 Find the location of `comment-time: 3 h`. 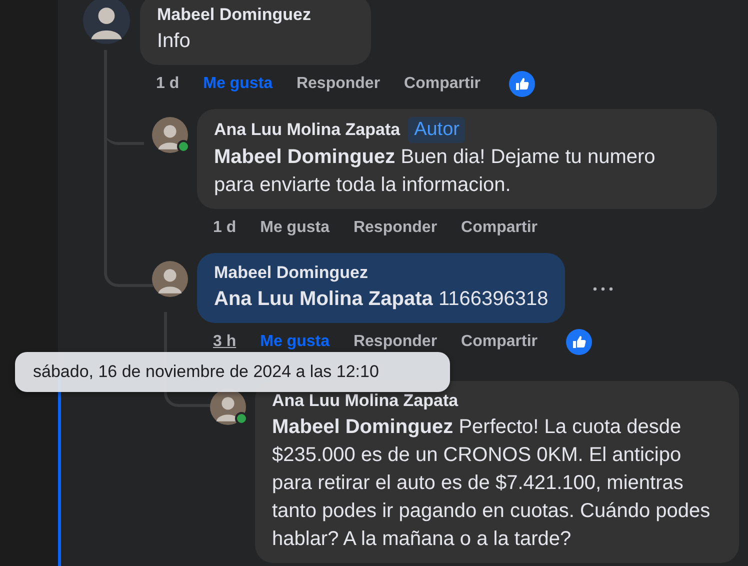

comment-time: 3 h is located at coordinates (224, 342).